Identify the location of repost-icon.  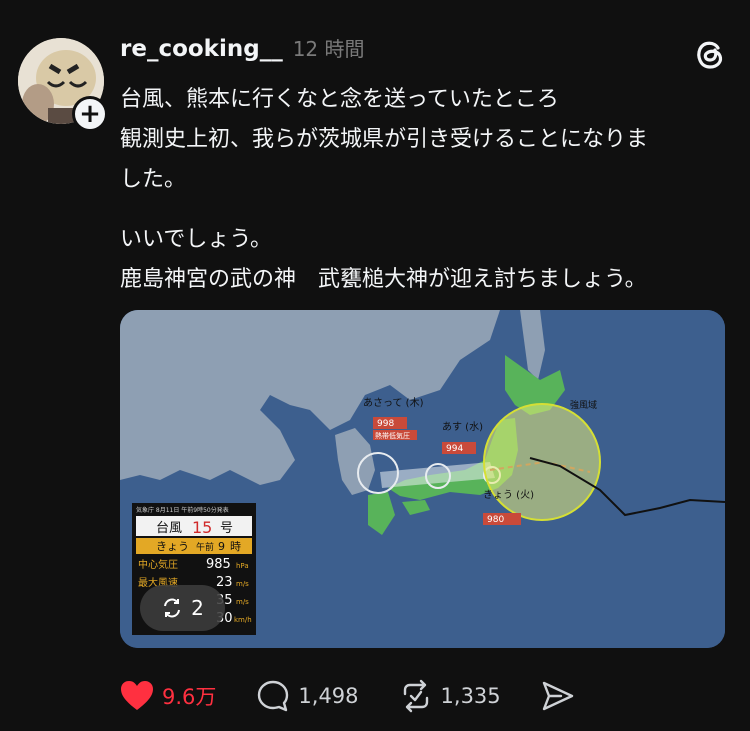
(415, 696).